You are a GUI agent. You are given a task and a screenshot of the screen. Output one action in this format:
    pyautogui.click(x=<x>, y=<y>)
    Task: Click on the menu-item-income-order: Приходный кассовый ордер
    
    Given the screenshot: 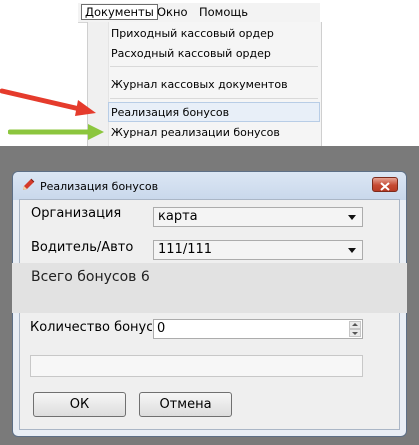 What is the action you would take?
    pyautogui.click(x=192, y=34)
    